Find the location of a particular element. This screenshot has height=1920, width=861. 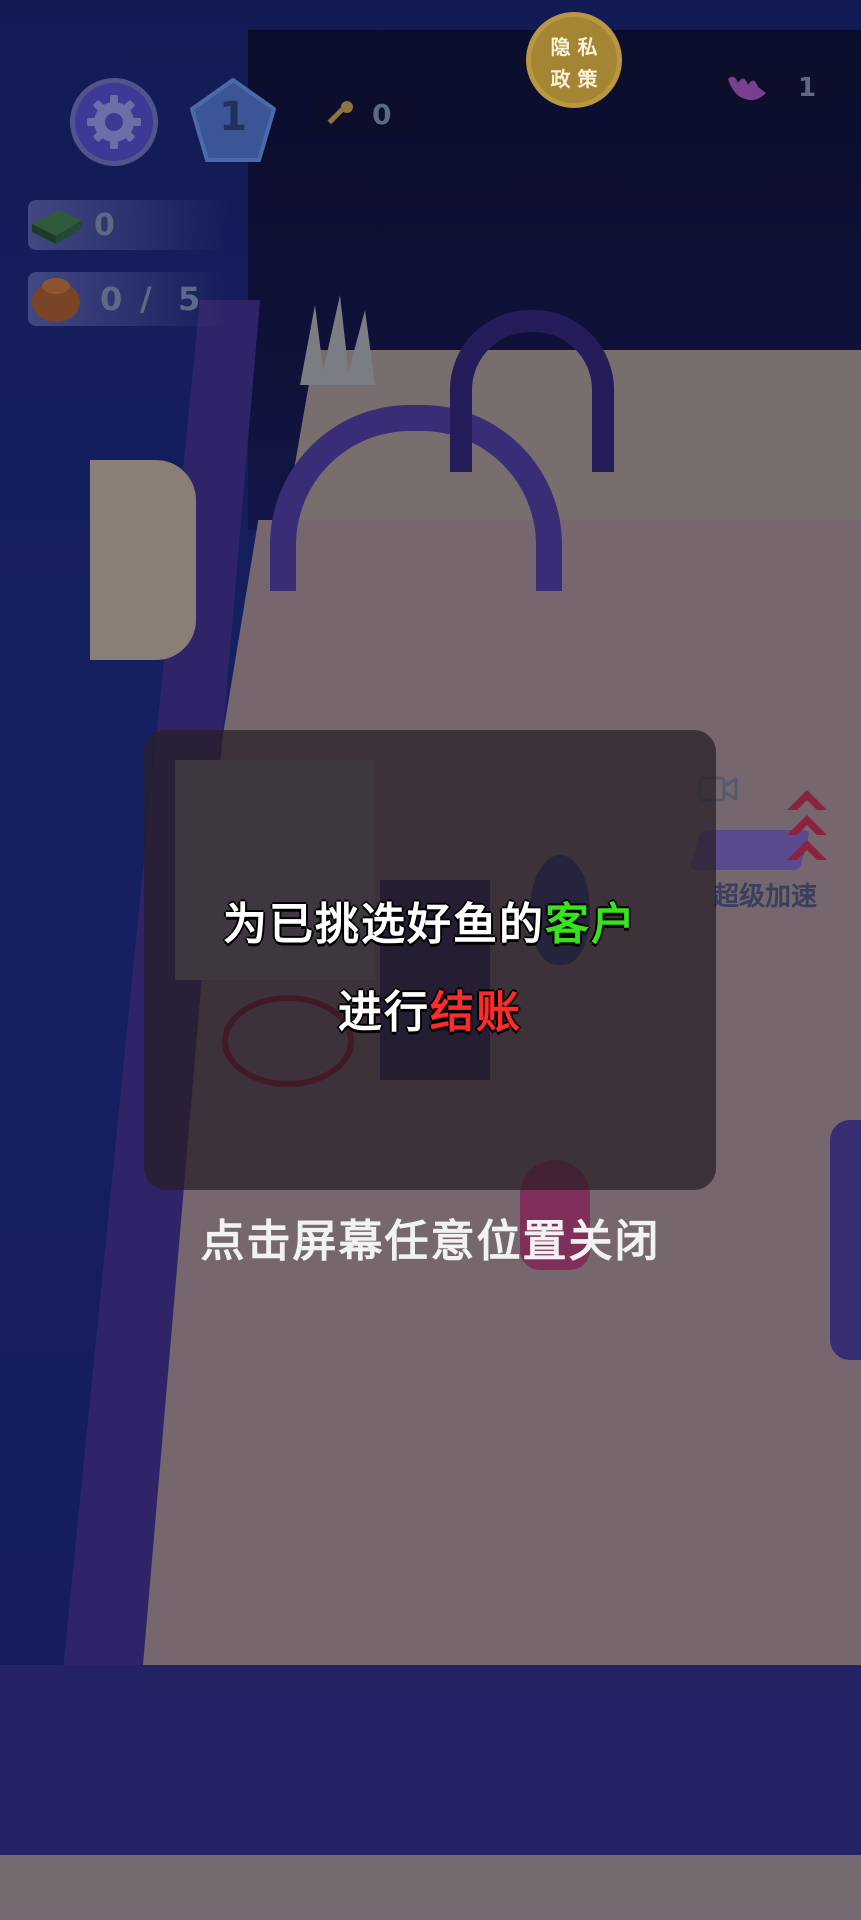

speed-arrows-icon is located at coordinates (807, 825).